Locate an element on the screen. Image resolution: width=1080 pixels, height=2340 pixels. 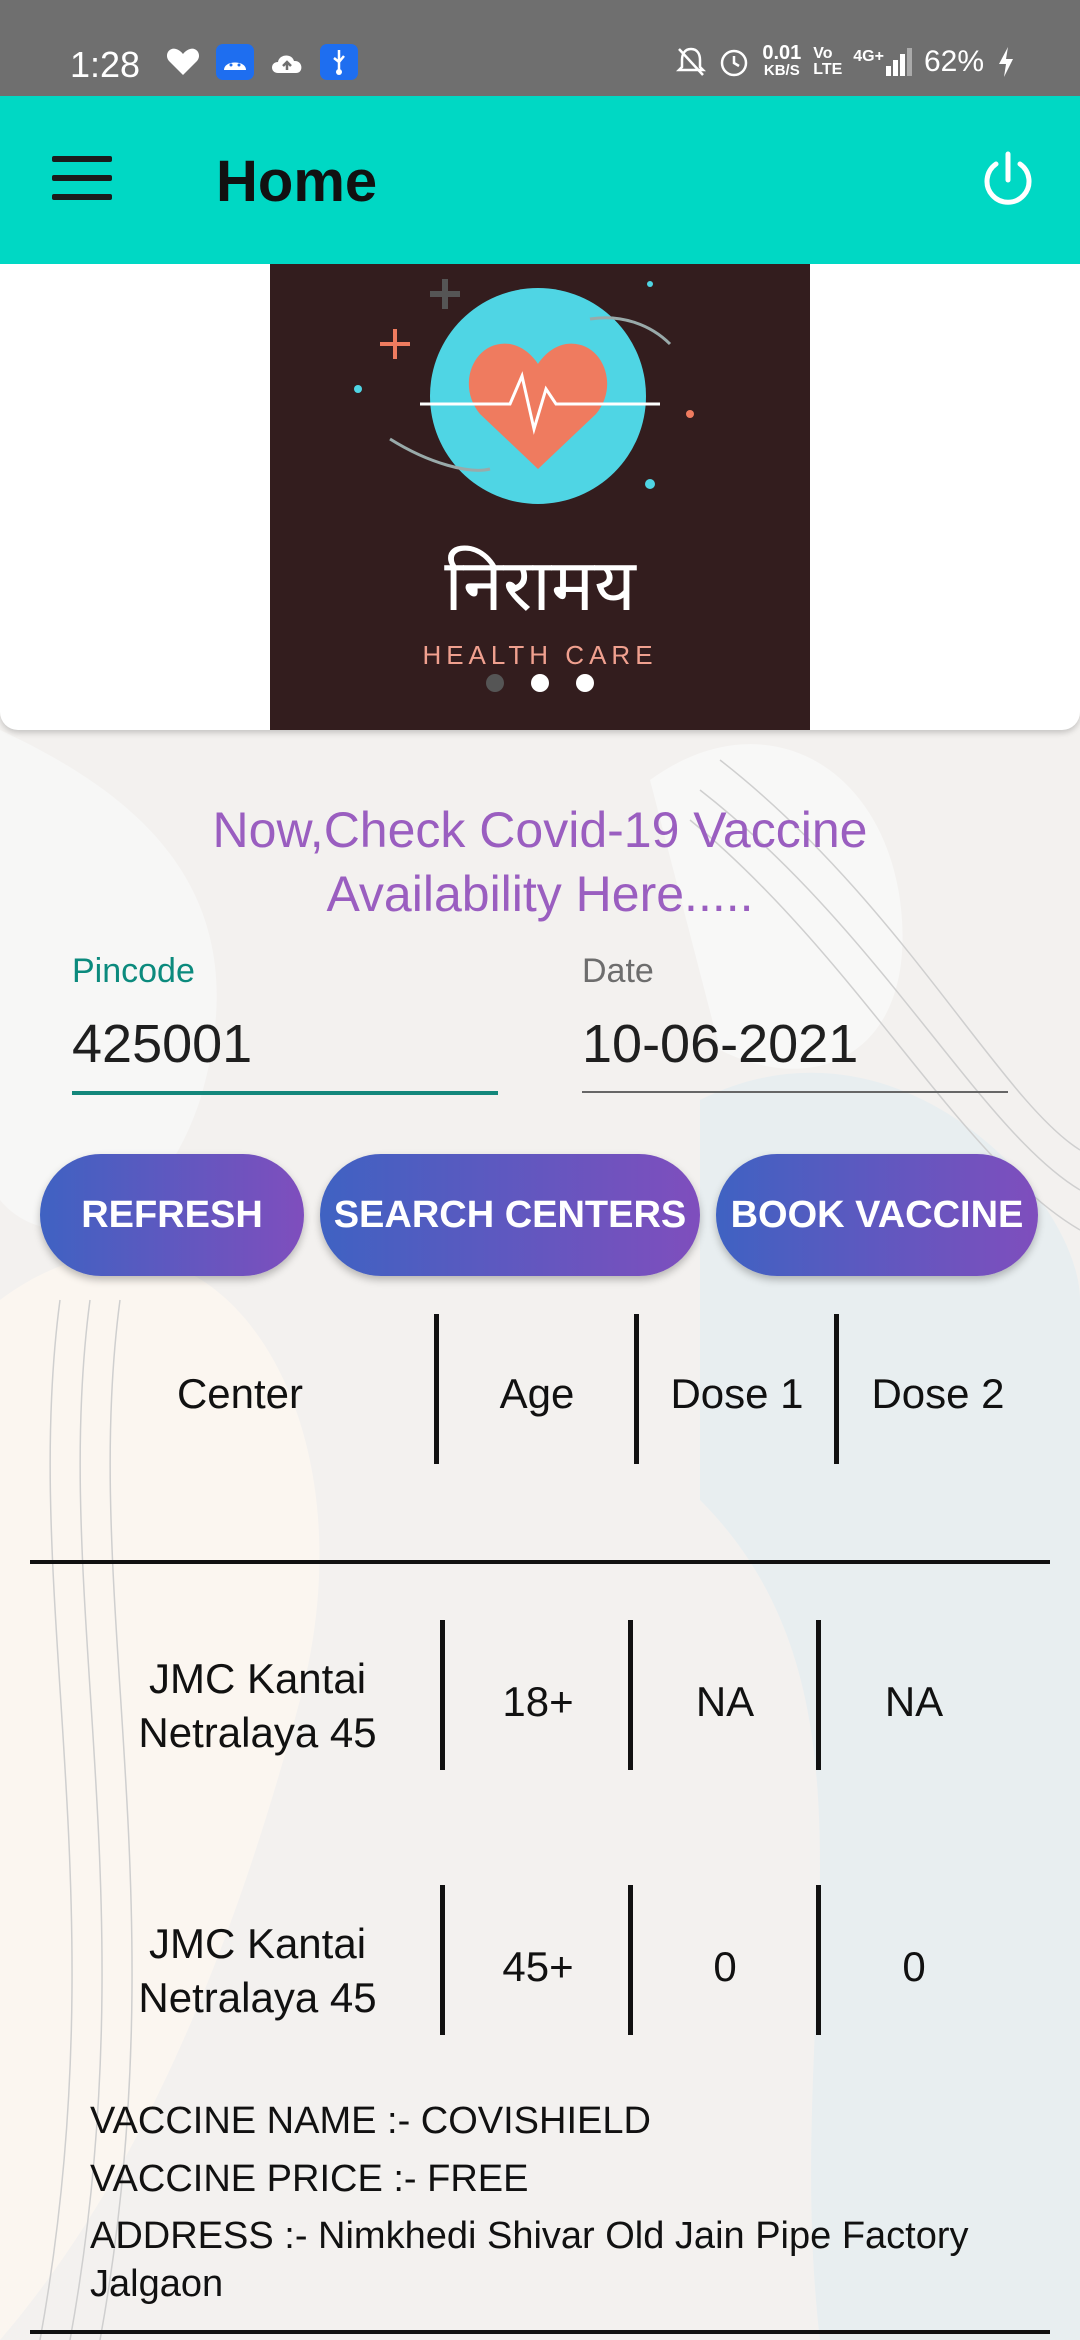
row-age: 45+ is located at coordinates (538, 1966).